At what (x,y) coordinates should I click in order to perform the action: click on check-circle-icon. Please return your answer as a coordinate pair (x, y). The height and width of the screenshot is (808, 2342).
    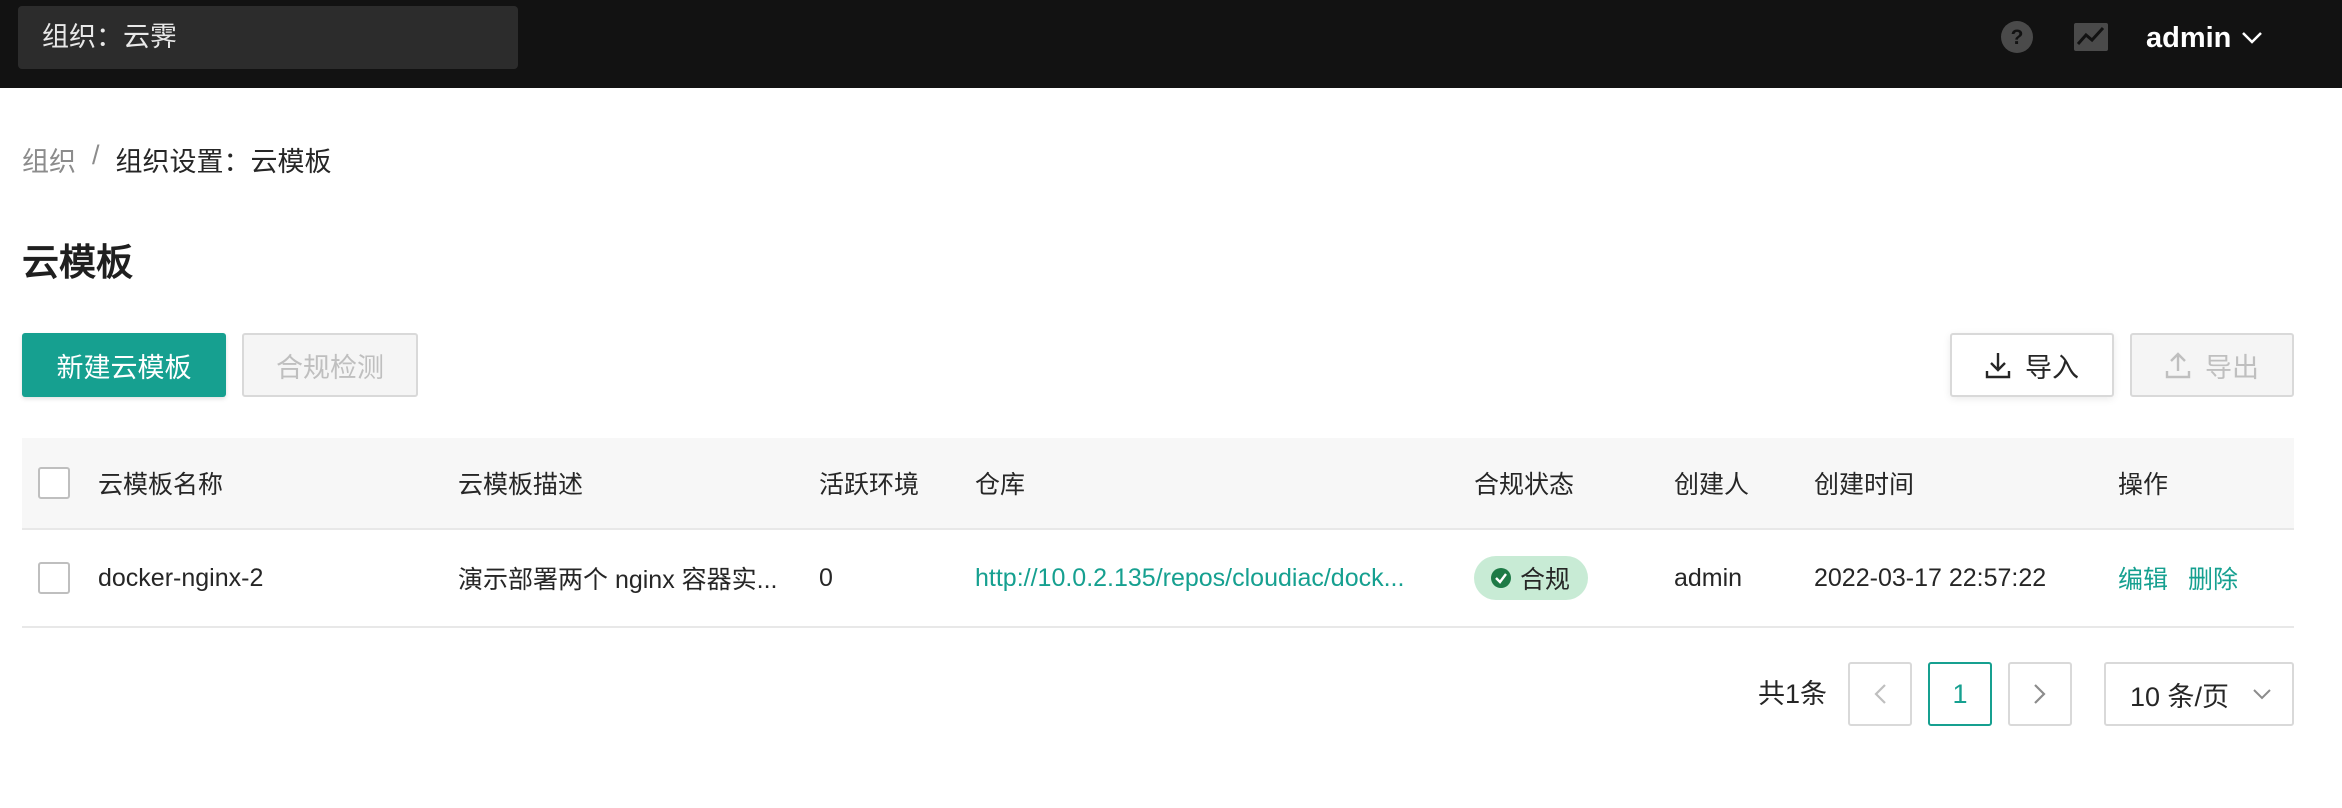
    Looking at the image, I should click on (1501, 578).